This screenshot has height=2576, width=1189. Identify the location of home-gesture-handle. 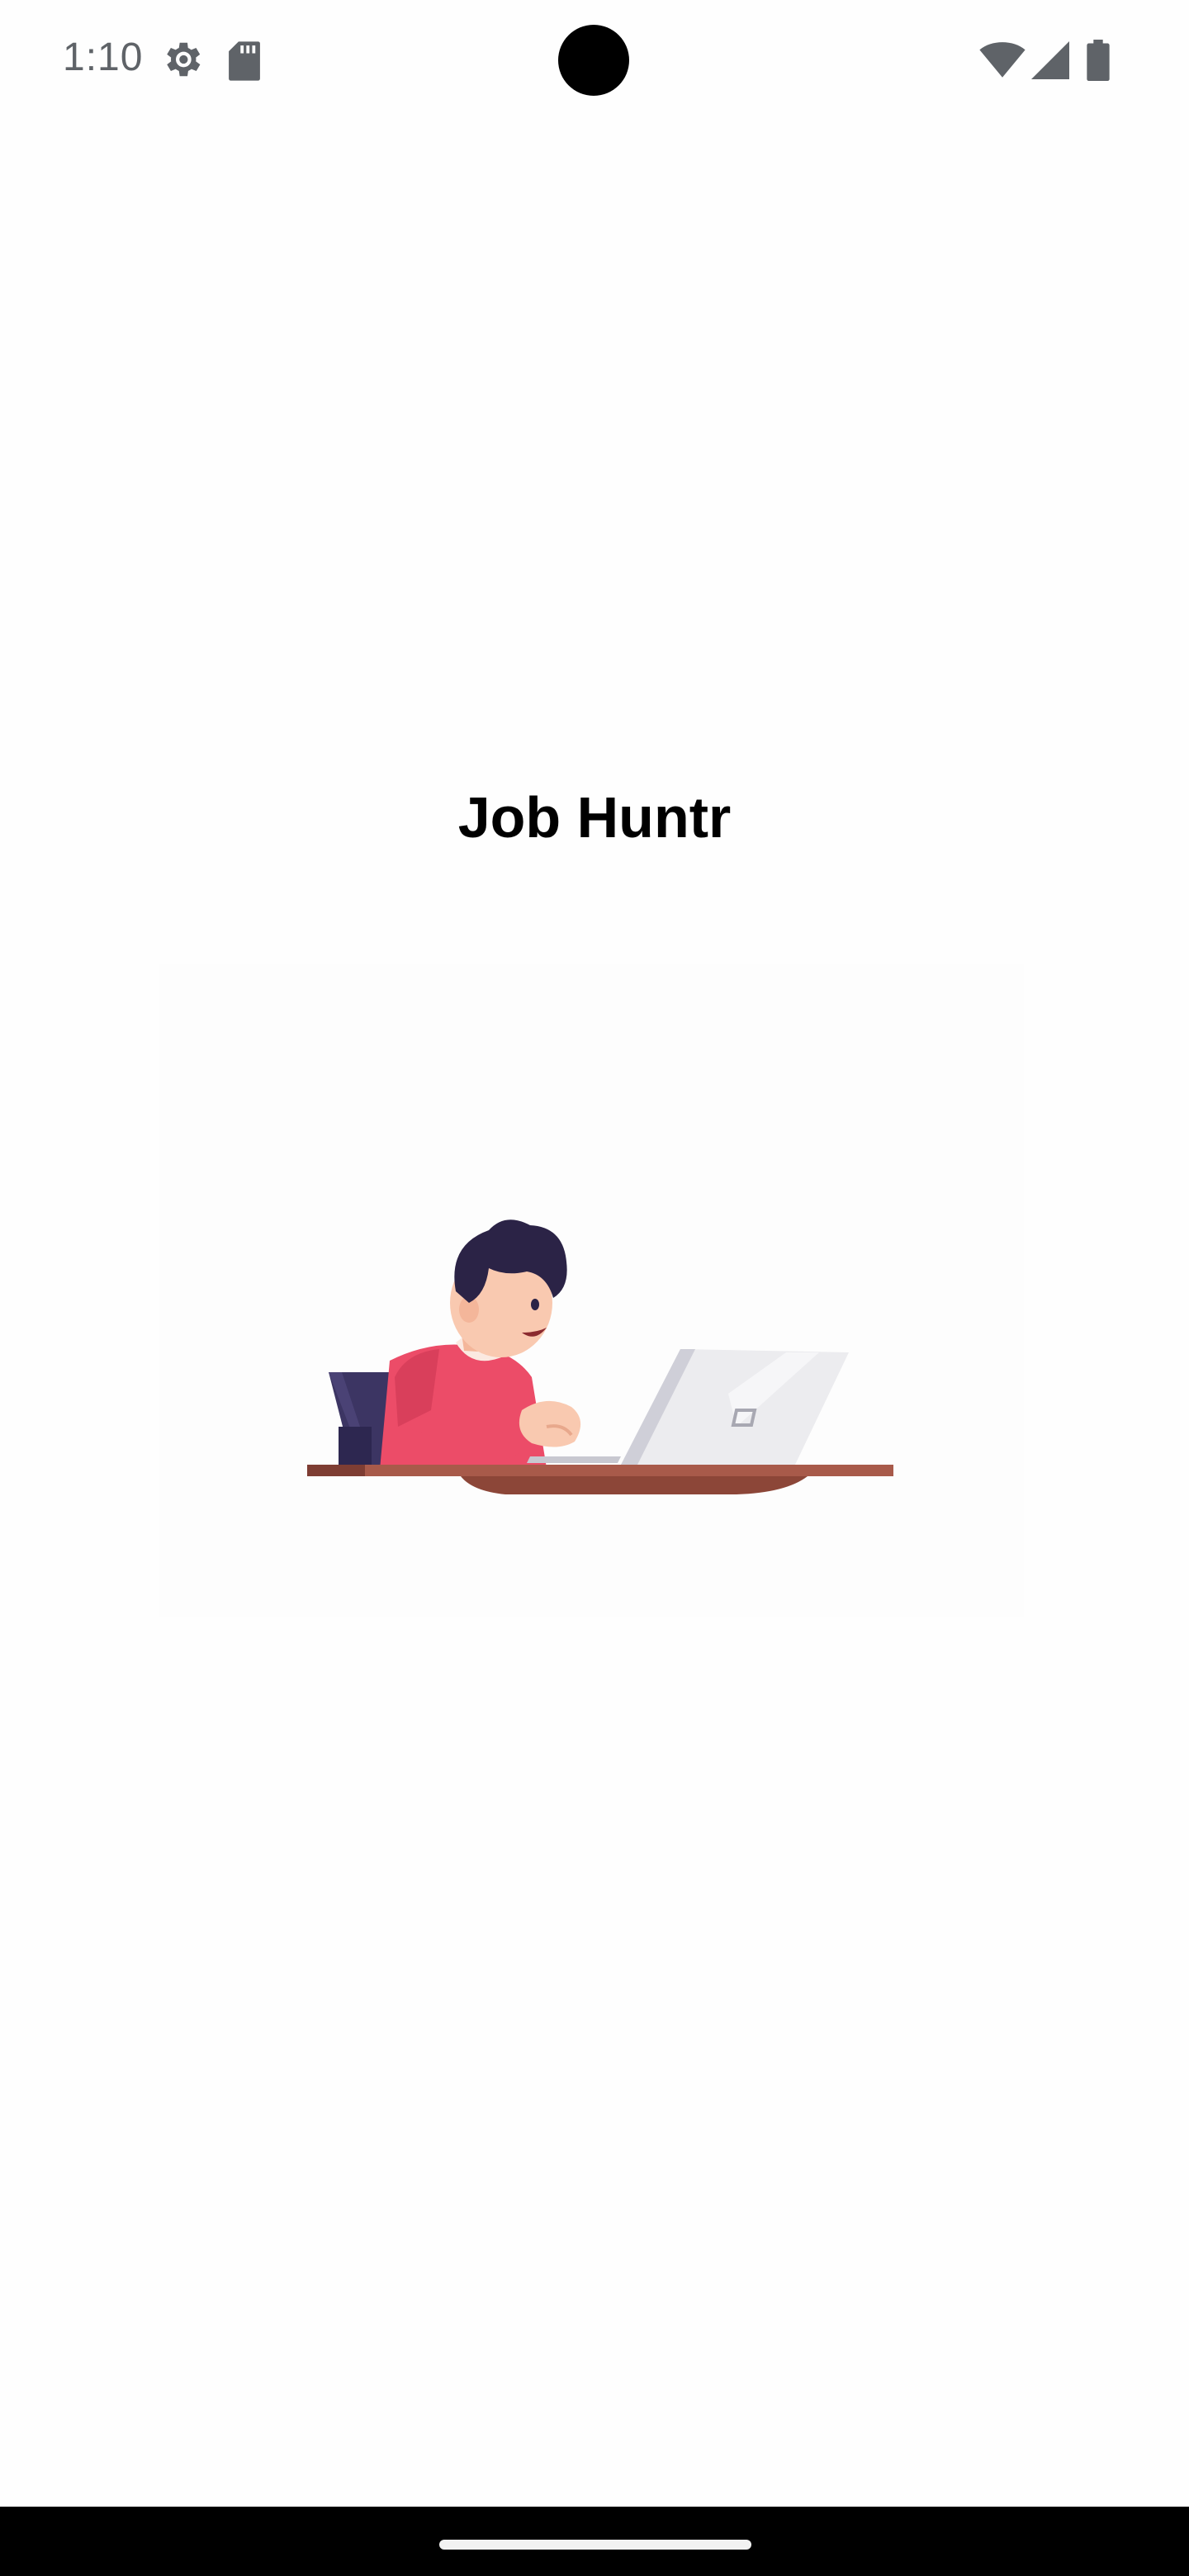
(595, 2545).